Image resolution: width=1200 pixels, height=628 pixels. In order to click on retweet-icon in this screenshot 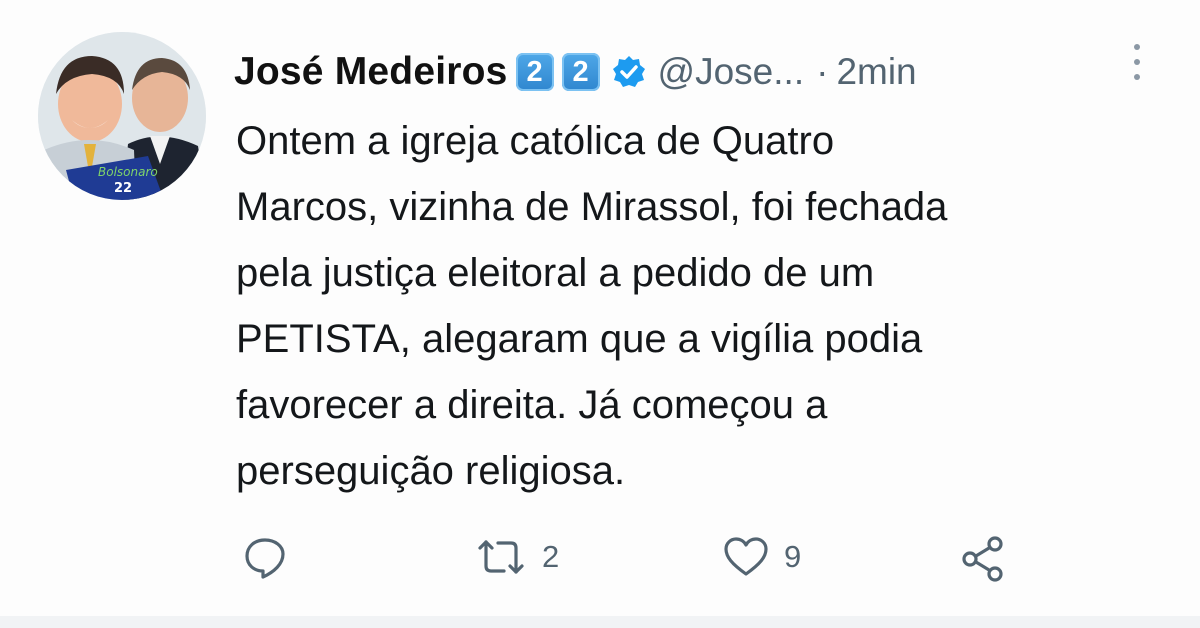, I will do `click(501, 557)`.